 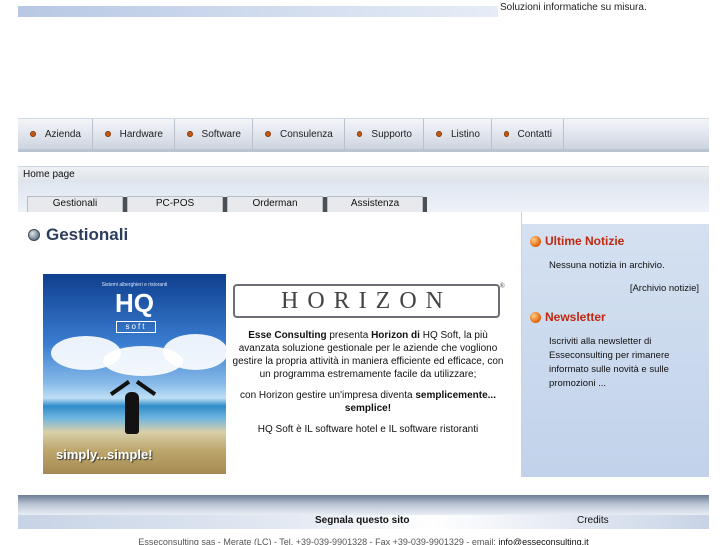 I want to click on signal-site-link: Segnala questo sito, so click(x=362, y=521).